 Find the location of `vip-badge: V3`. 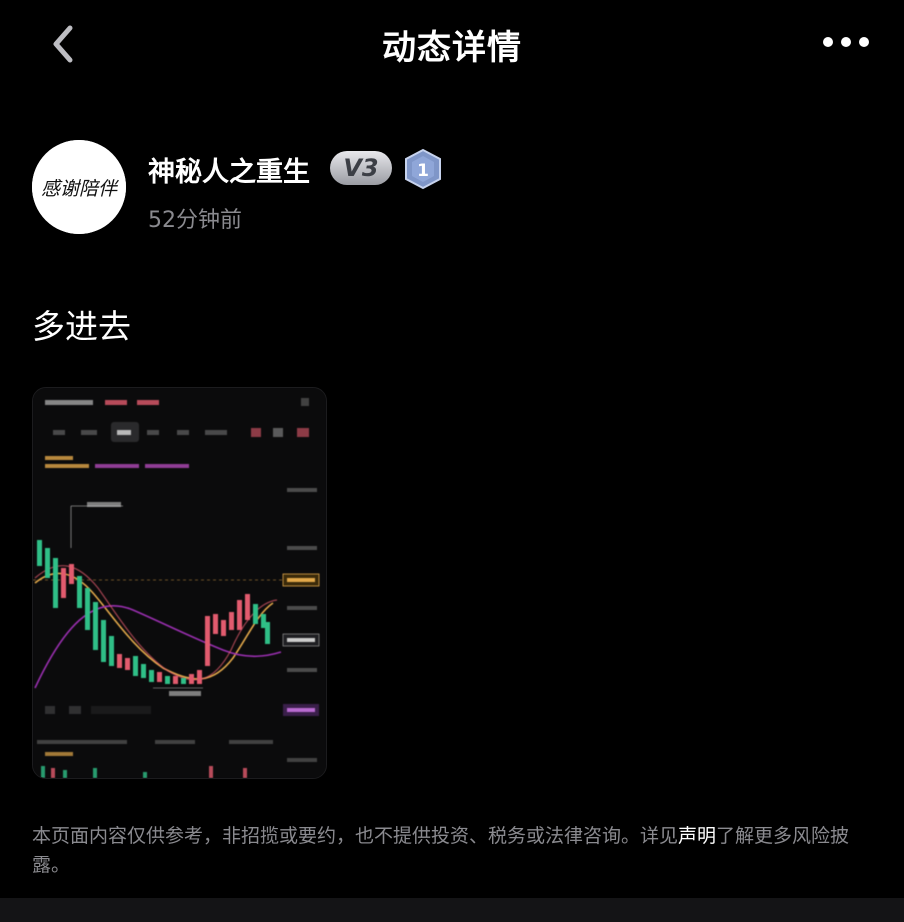

vip-badge: V3 is located at coordinates (361, 168).